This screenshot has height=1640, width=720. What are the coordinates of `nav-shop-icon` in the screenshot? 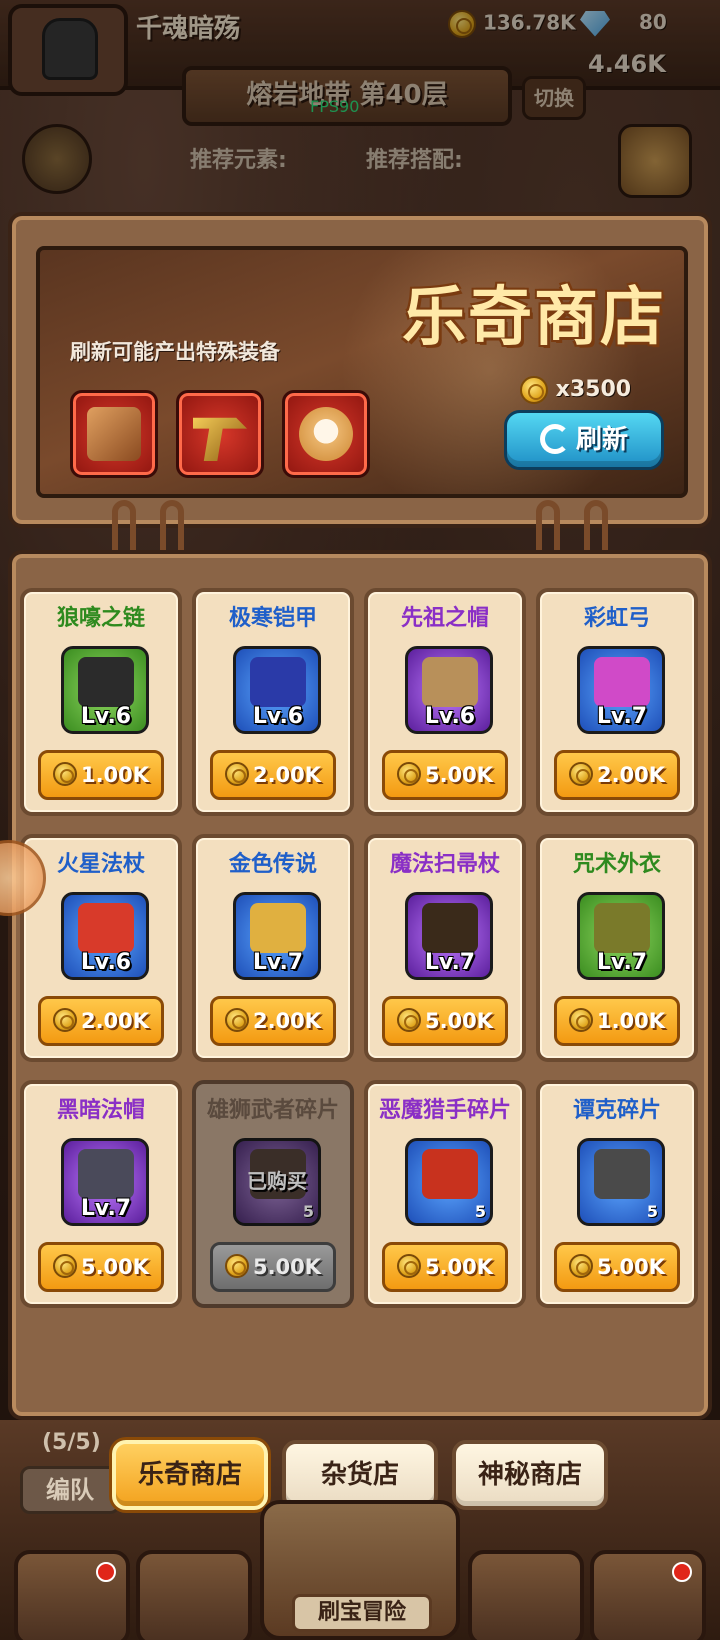 It's located at (72, 1595).